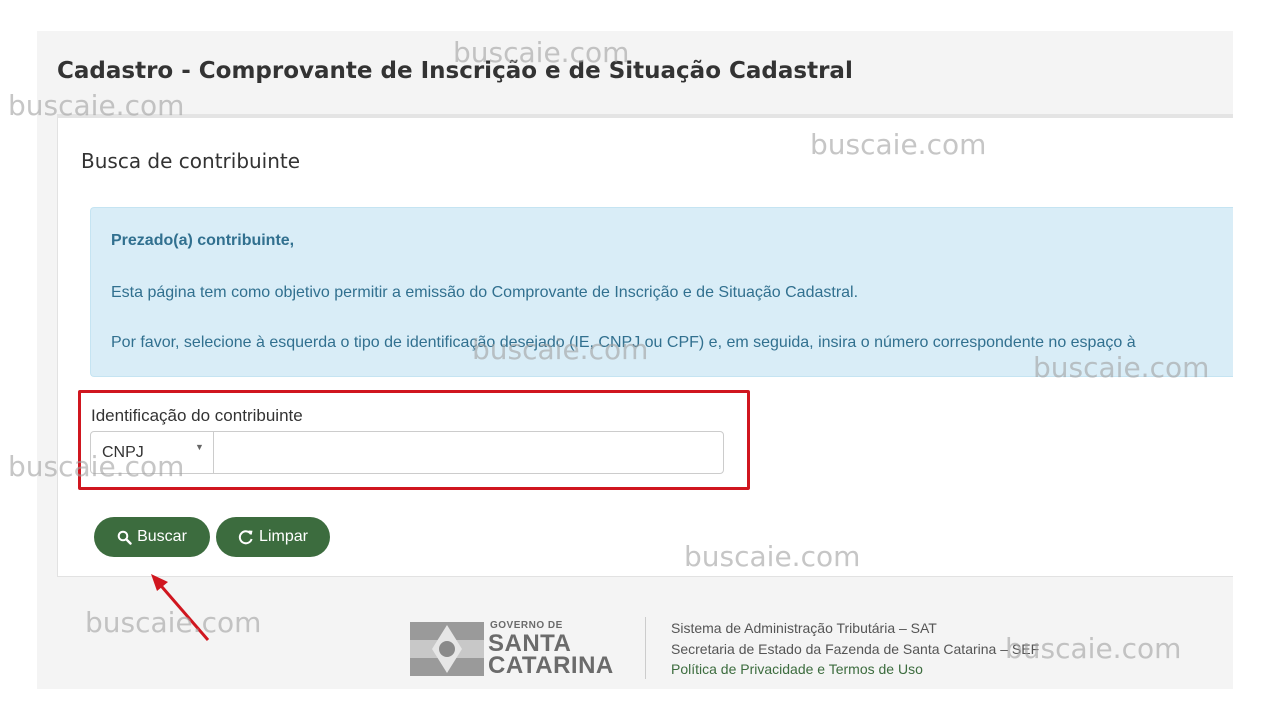  Describe the element at coordinates (124, 537) in the screenshot. I see `search-icon` at that location.